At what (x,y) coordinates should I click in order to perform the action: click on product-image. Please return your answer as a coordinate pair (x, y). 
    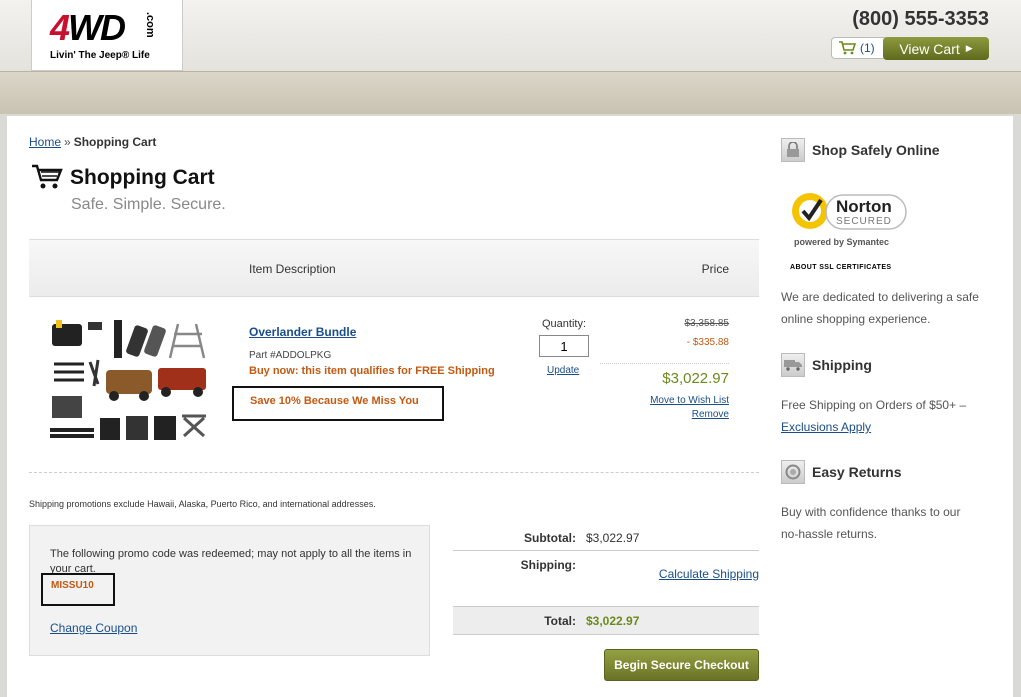
    Looking at the image, I should click on (130, 385).